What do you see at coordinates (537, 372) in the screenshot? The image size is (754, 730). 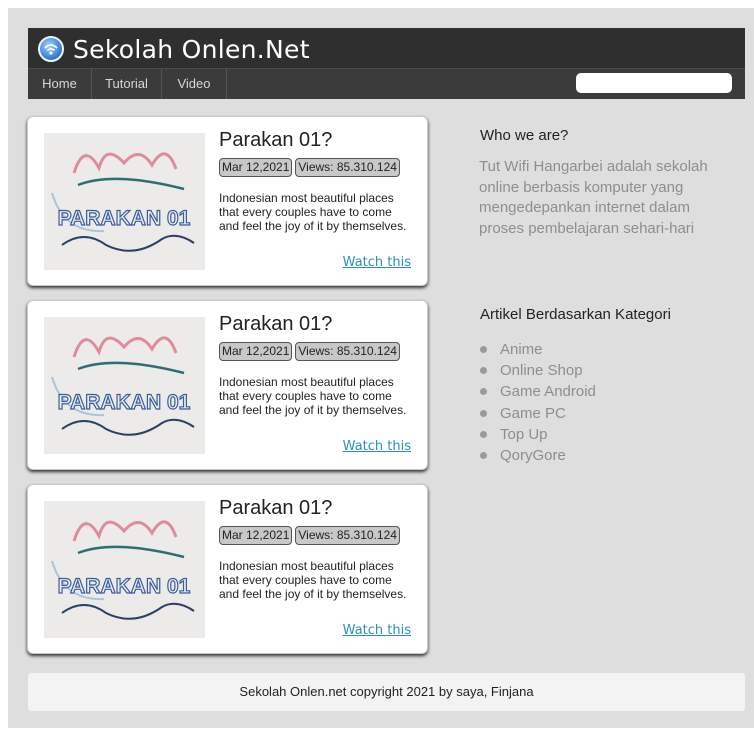 I see `category-item: Online Shop` at bounding box center [537, 372].